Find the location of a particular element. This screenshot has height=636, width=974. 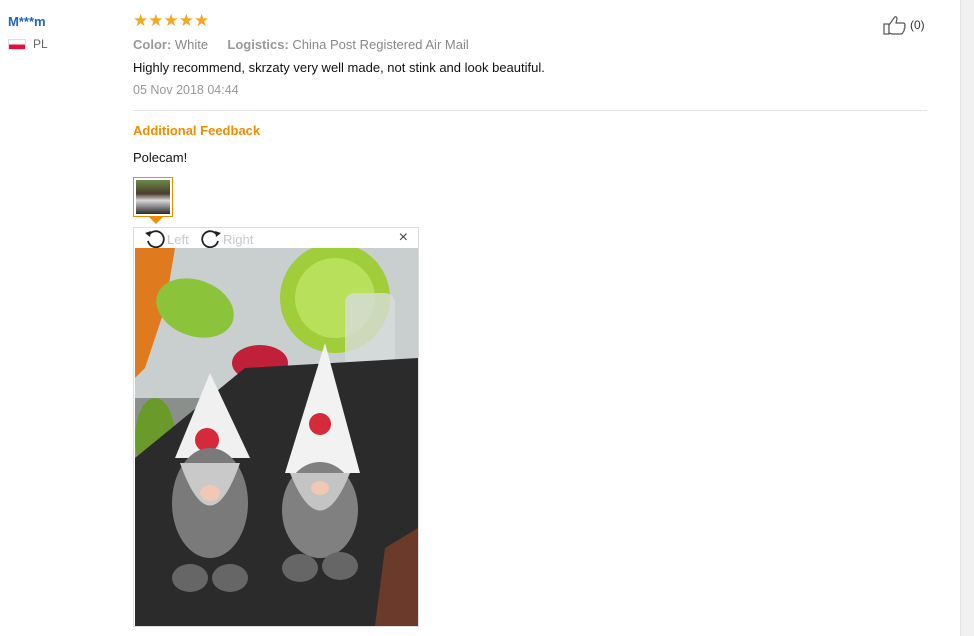

rotate-left-label: Left is located at coordinates (178, 239).